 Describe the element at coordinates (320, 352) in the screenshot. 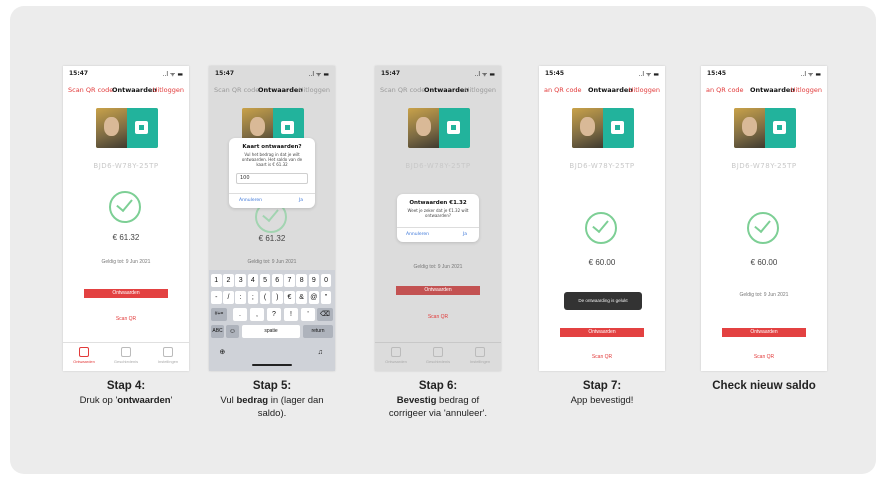

I see `mic-key-icon: ♫` at that location.